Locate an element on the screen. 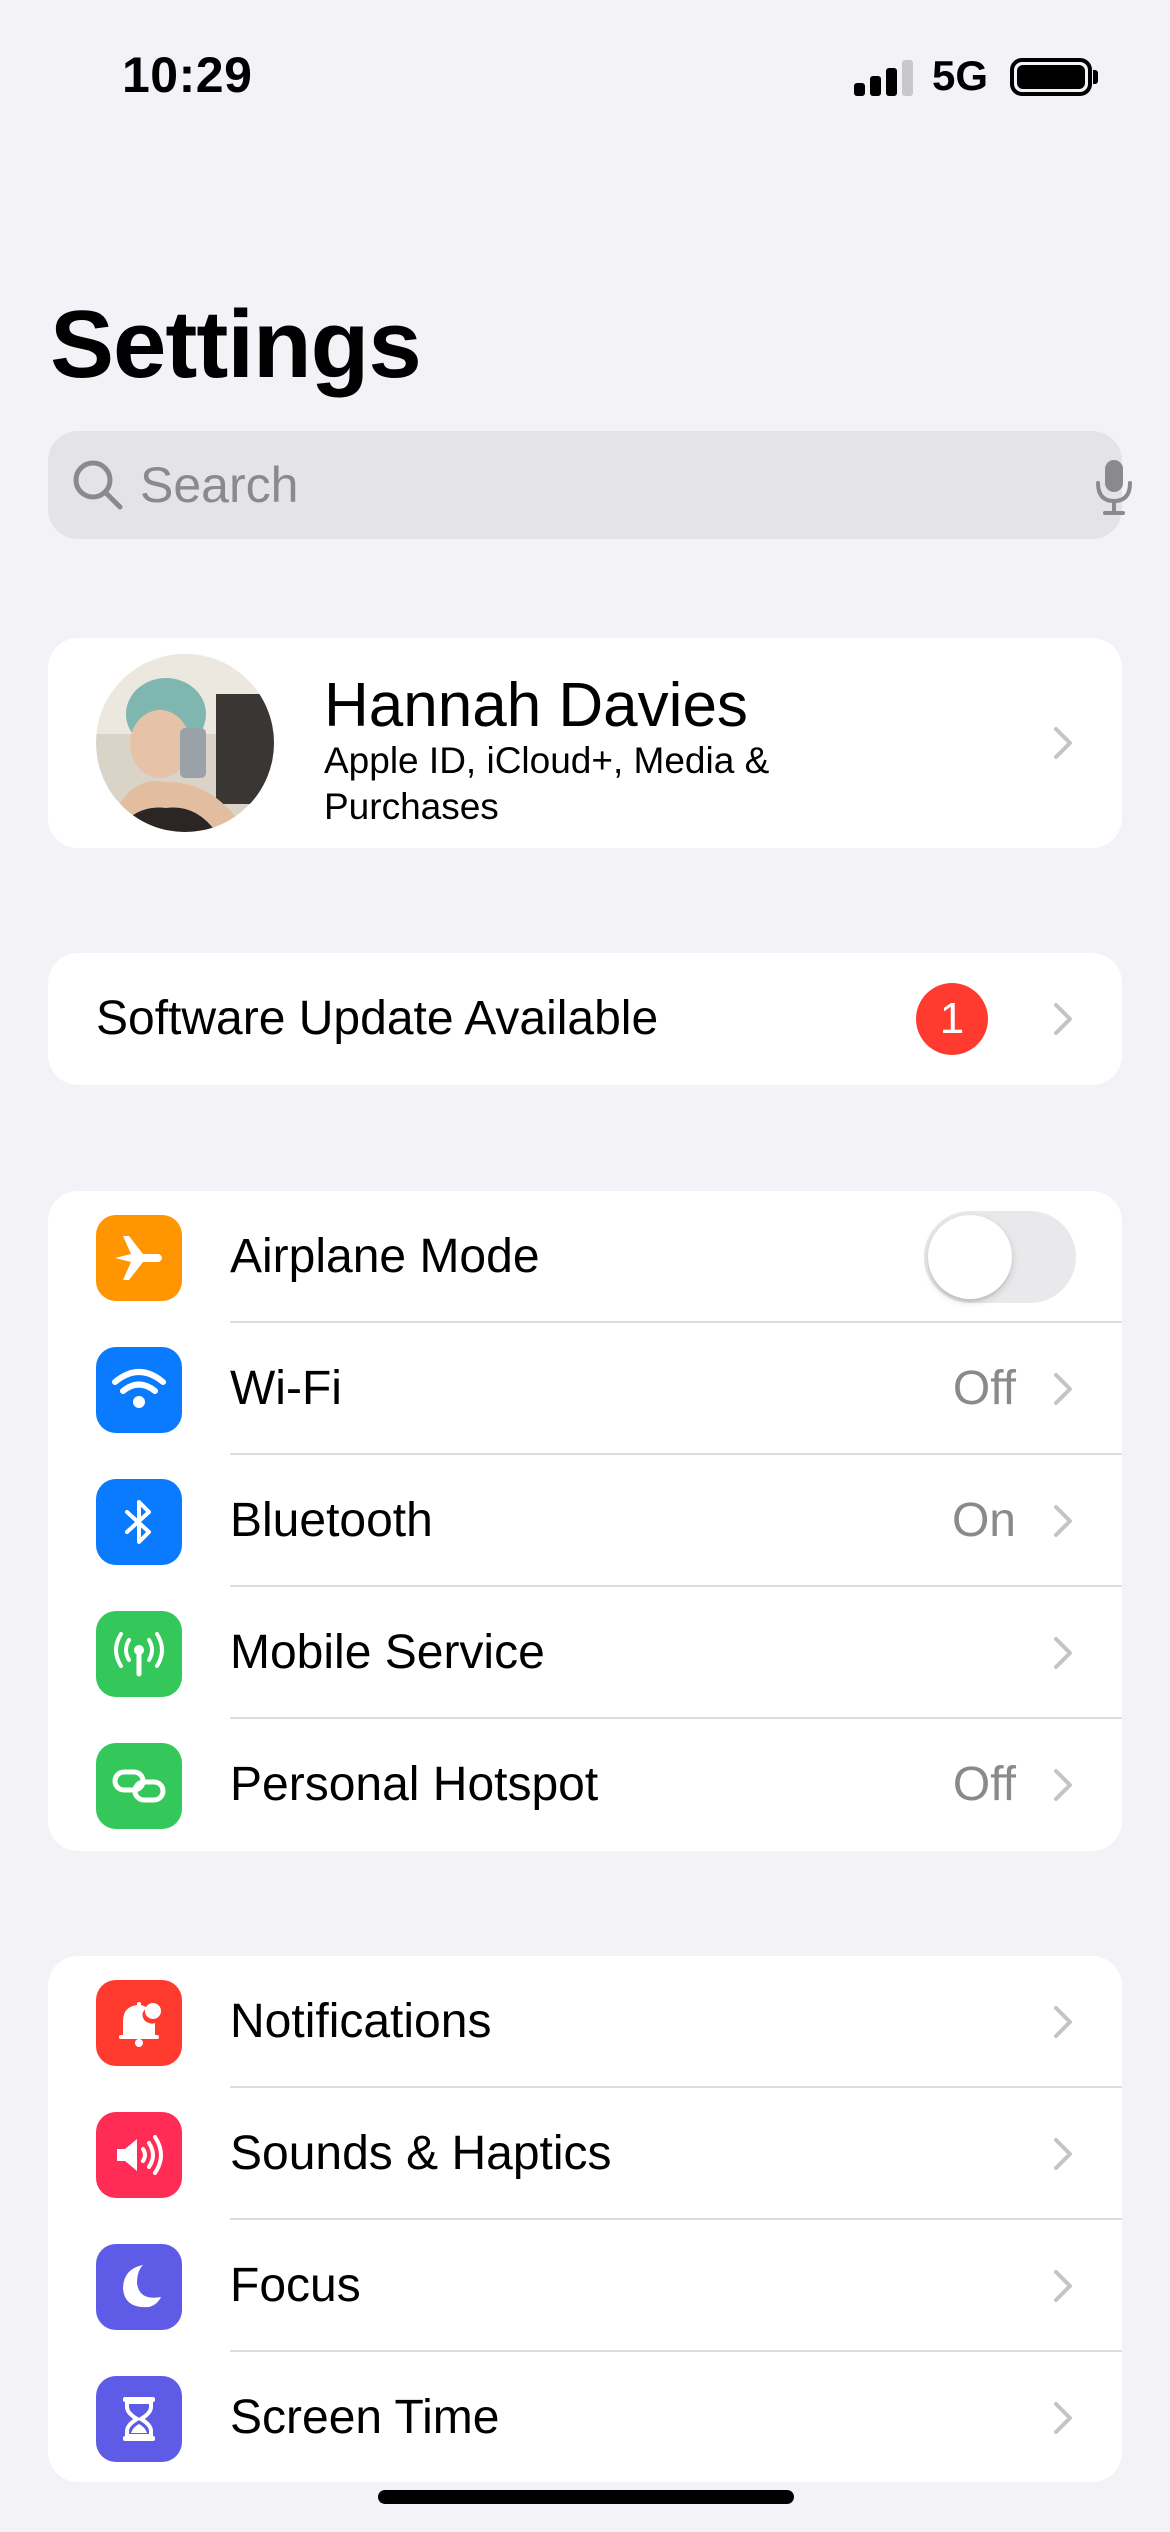 The width and height of the screenshot is (1170, 2532). row-label: Mobile Service is located at coordinates (387, 1652).